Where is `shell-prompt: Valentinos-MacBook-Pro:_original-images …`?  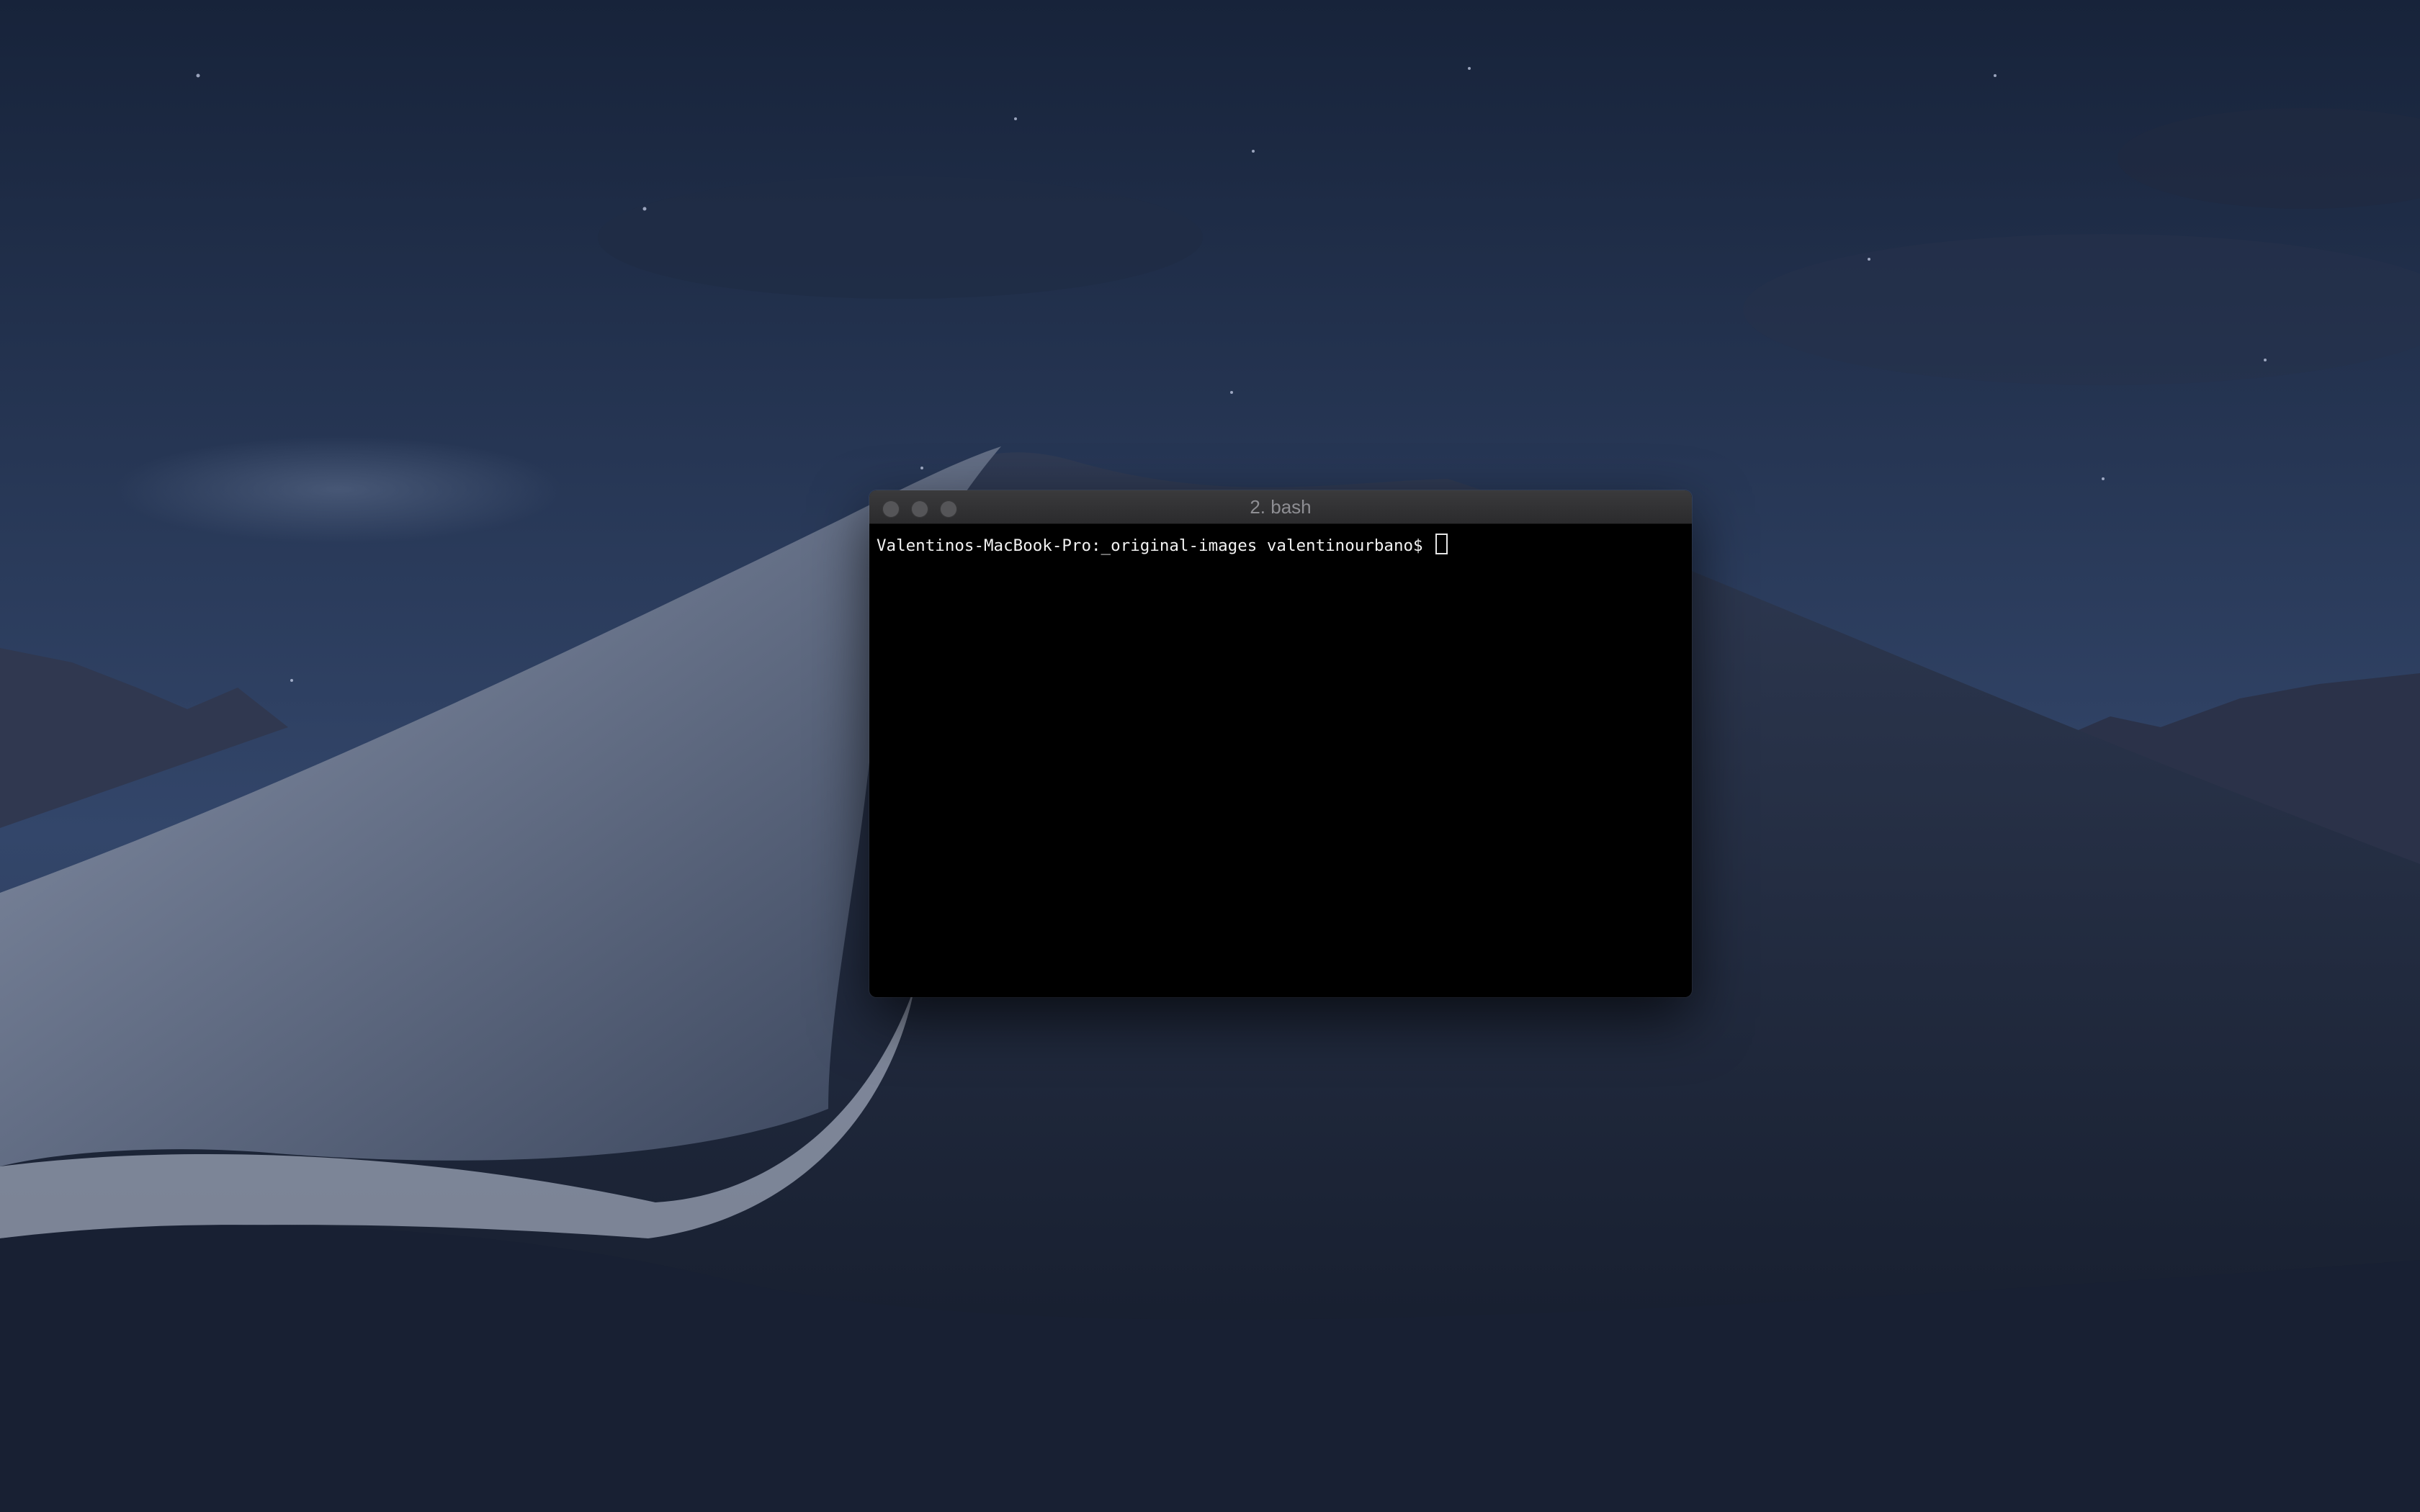
shell-prompt: Valentinos-MacBook-Pro:_original-images … is located at coordinates (1155, 545).